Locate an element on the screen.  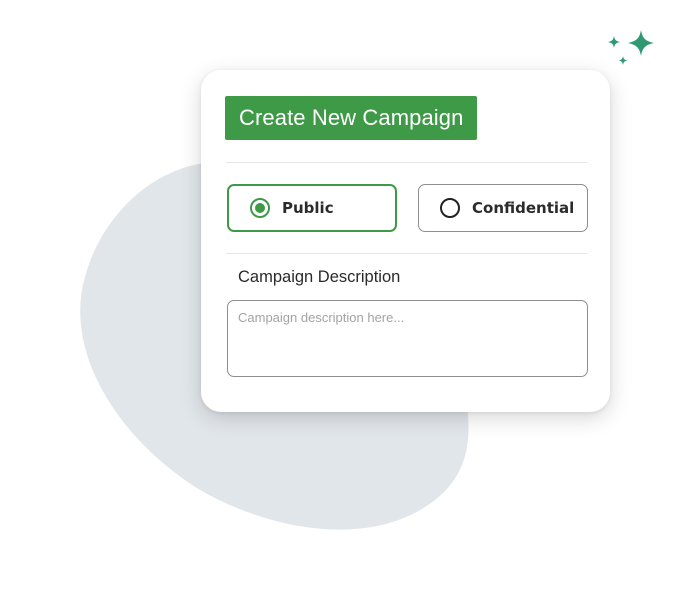
visibility-option-confidential: Confidential is located at coordinates (503, 208).